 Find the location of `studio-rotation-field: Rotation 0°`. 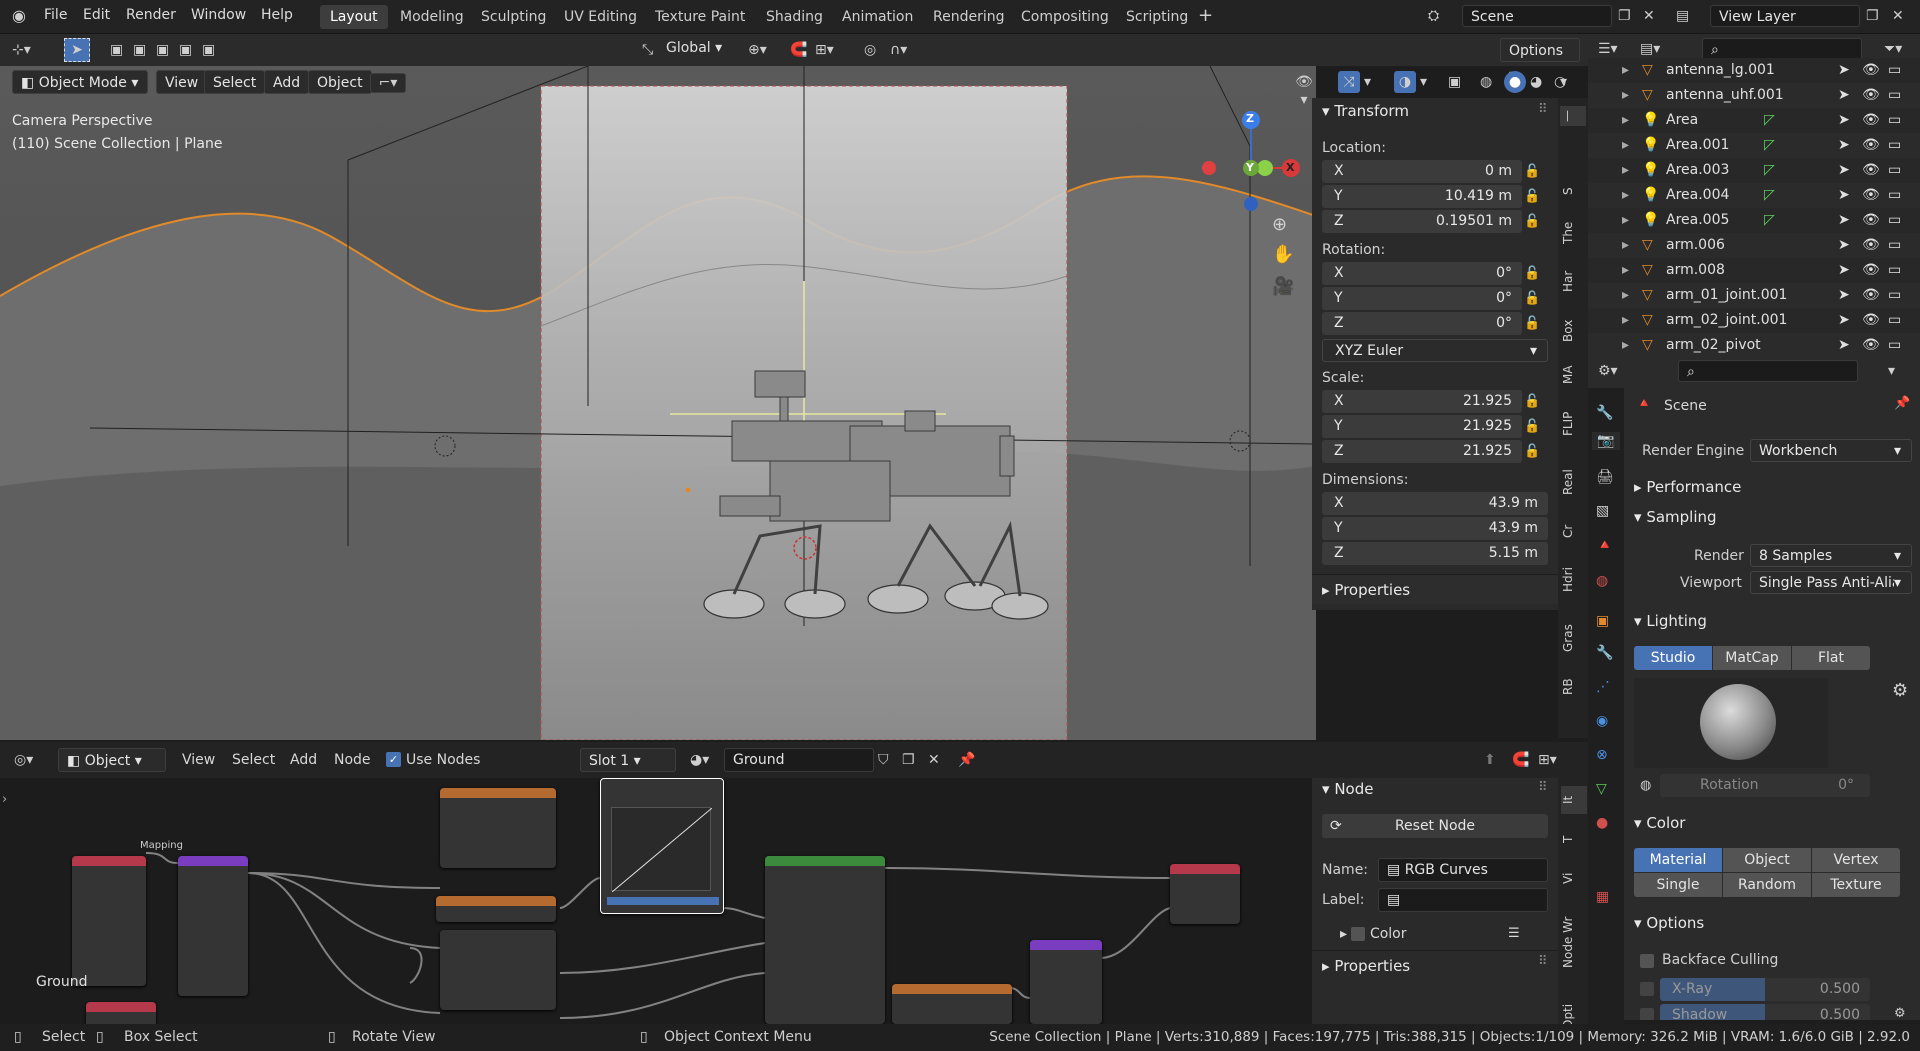

studio-rotation-field: Rotation 0° is located at coordinates (1765, 785).